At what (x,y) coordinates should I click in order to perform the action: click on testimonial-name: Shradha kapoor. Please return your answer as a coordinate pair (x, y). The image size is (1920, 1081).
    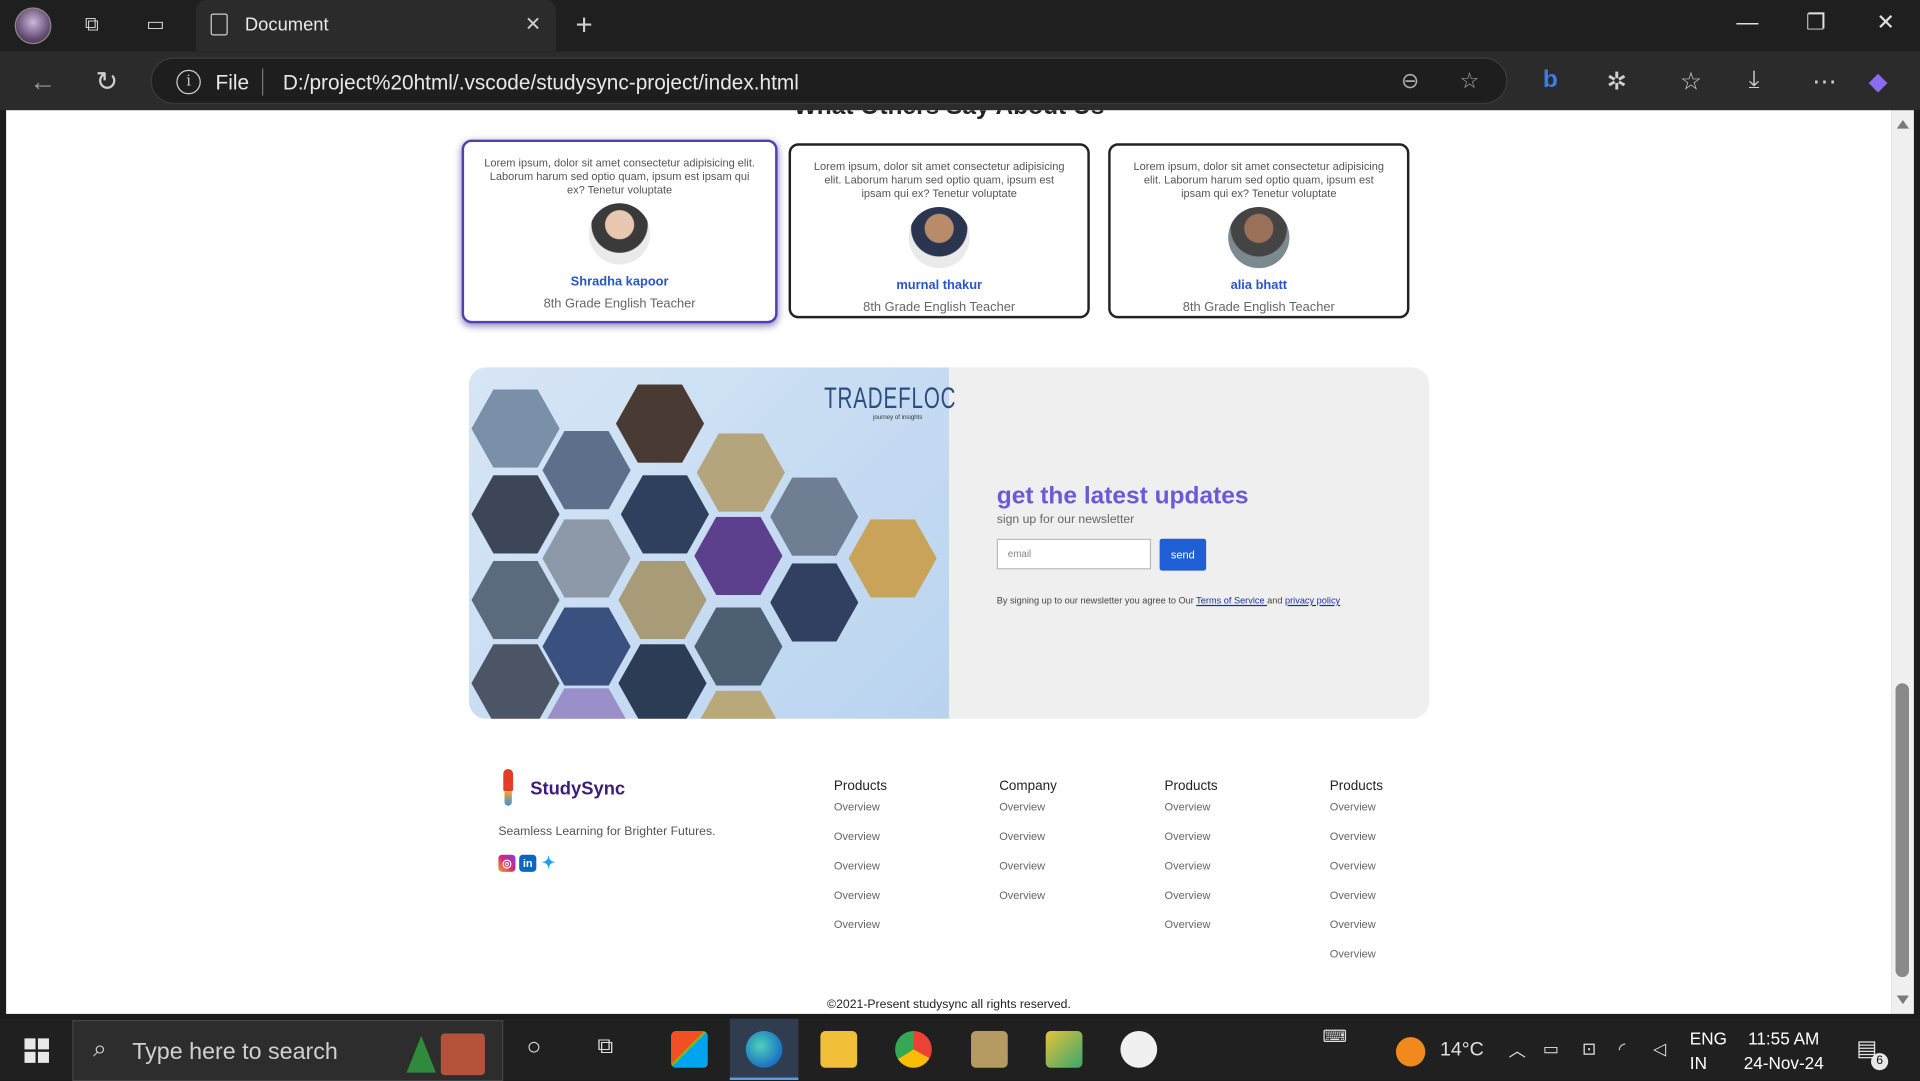
    Looking at the image, I should click on (619, 281).